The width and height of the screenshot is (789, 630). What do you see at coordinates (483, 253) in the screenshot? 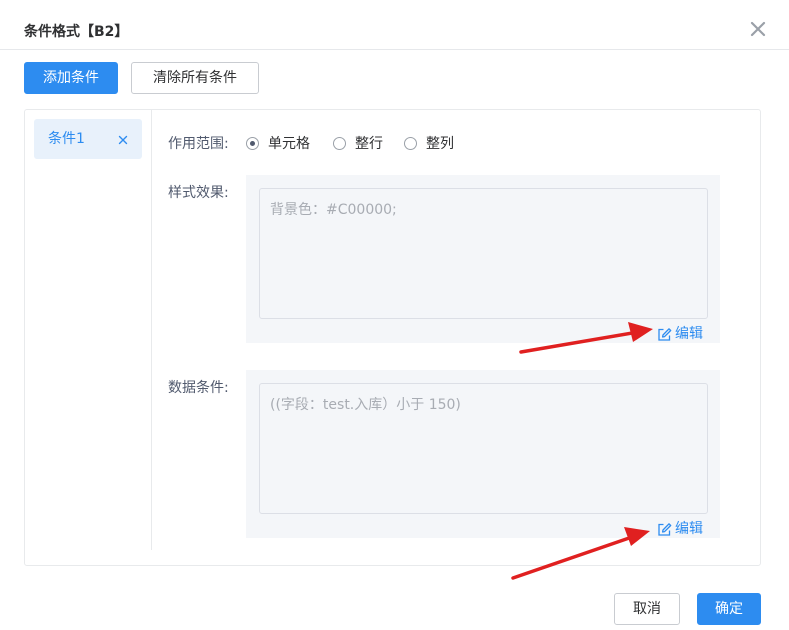
I see `style-effect-textbox: 背景色：#C00000;` at bounding box center [483, 253].